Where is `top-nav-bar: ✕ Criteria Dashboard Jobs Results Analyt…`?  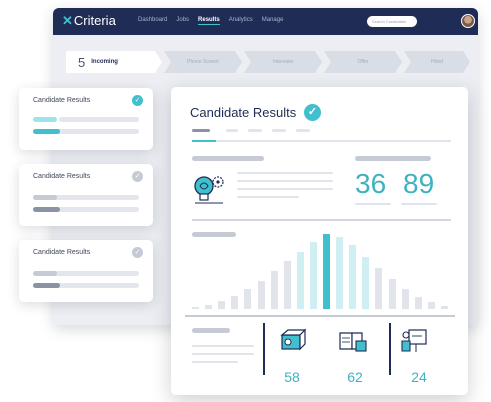 top-nav-bar: ✕ Criteria Dashboard Jobs Results Analyt… is located at coordinates (265, 21).